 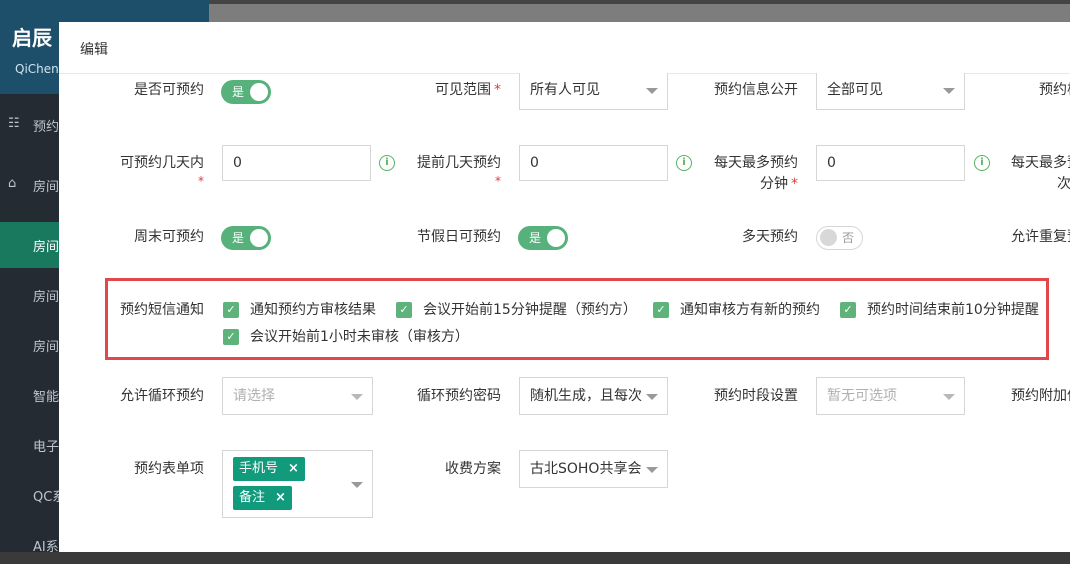 I want to click on time-slot-select: 暂无可选项, so click(x=890, y=396).